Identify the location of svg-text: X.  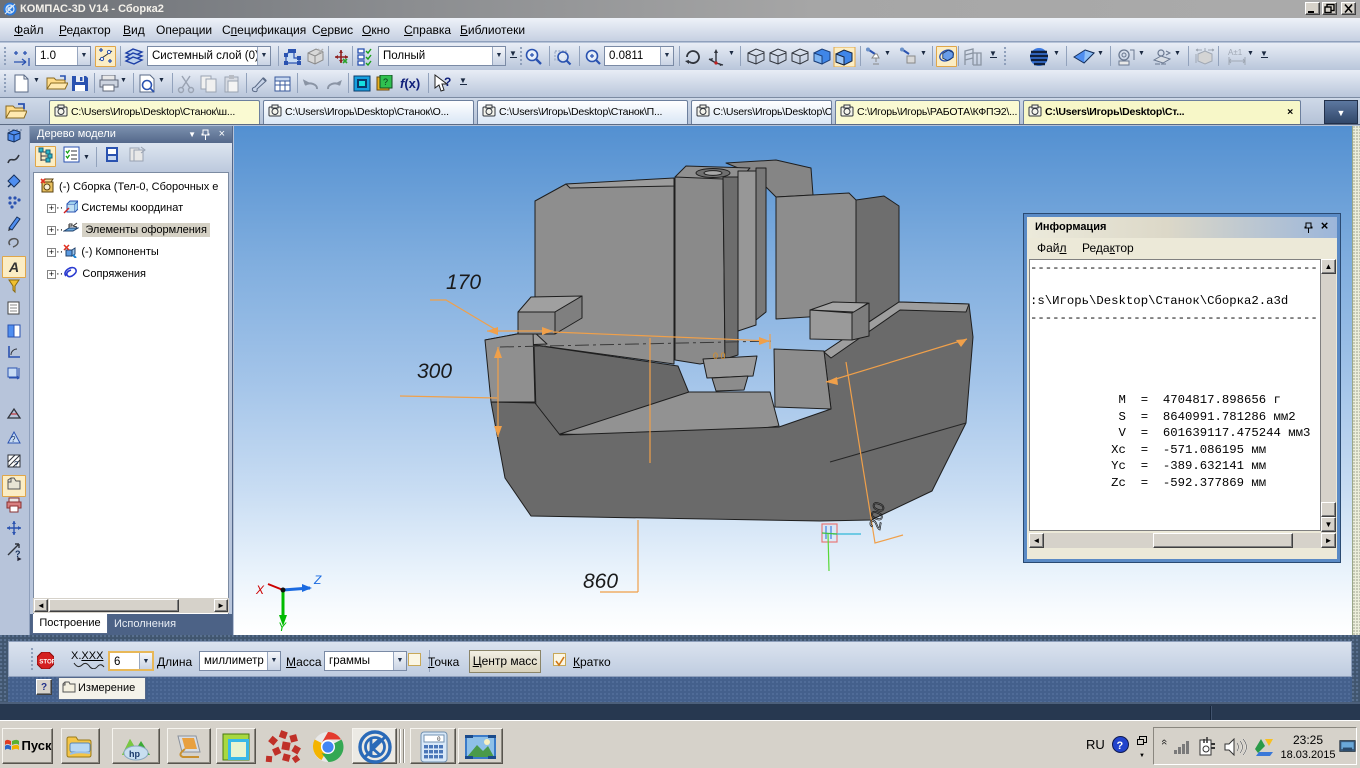
(260, 590).